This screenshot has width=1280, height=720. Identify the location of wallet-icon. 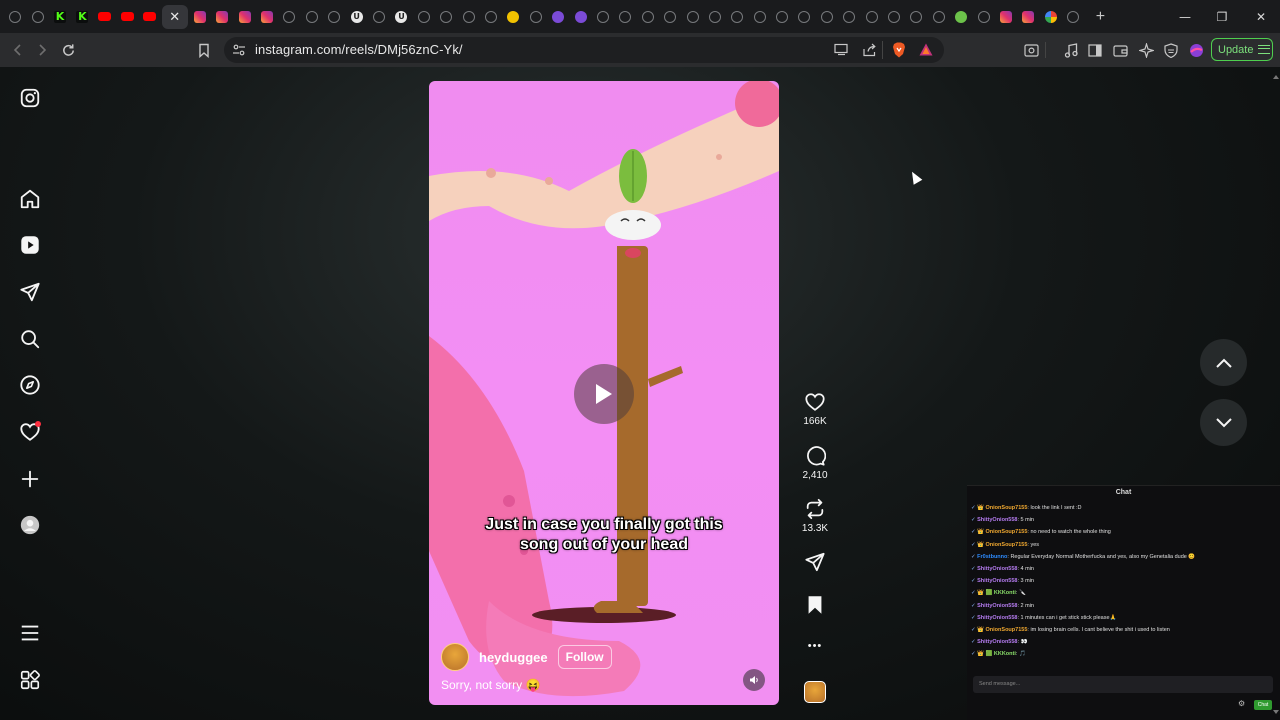
(1120, 50).